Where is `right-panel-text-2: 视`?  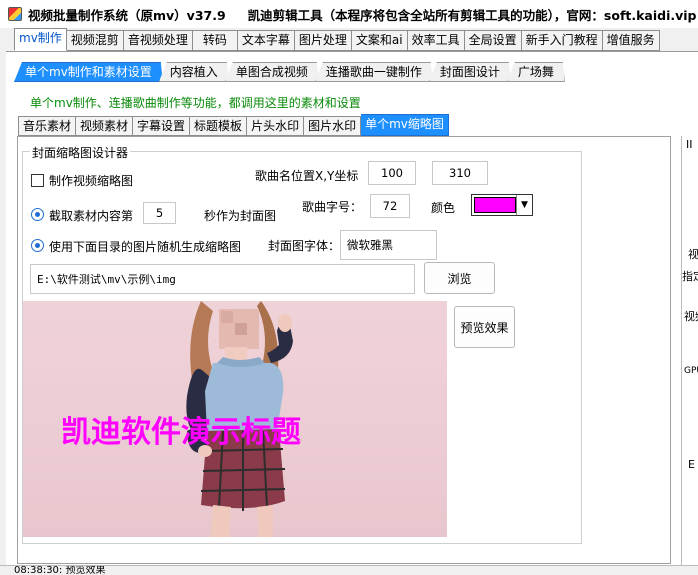 right-panel-text-2: 视 is located at coordinates (693, 254).